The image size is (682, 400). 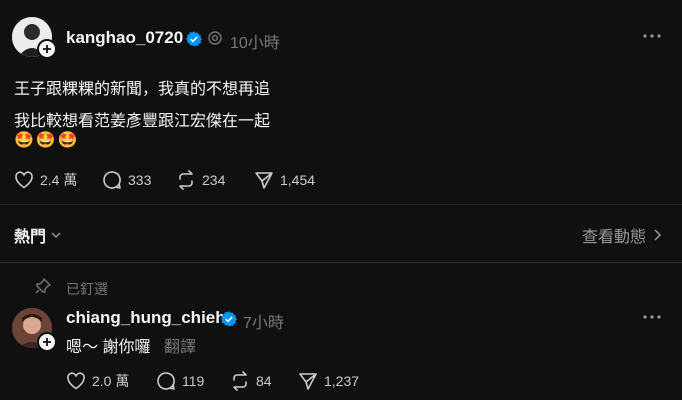 I want to click on repost-count: 84, so click(x=264, y=381).